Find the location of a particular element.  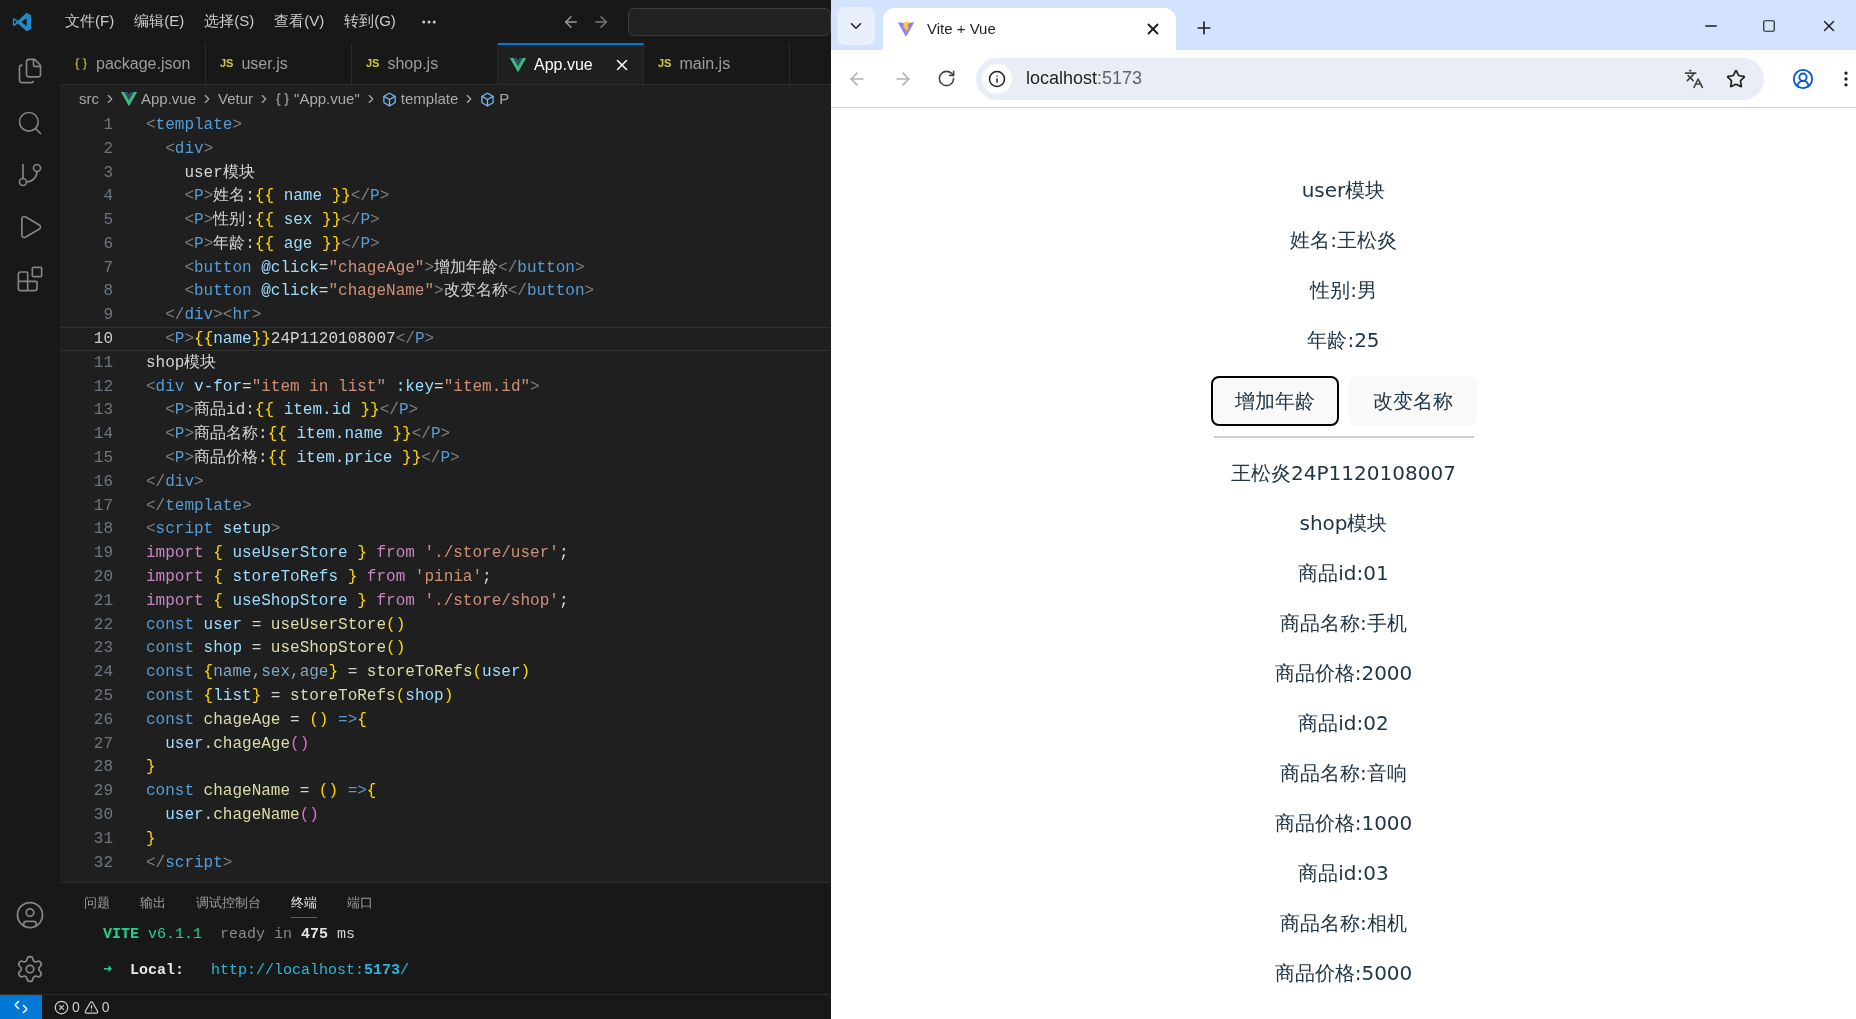

panel-tab: 终端 is located at coordinates (304, 905).